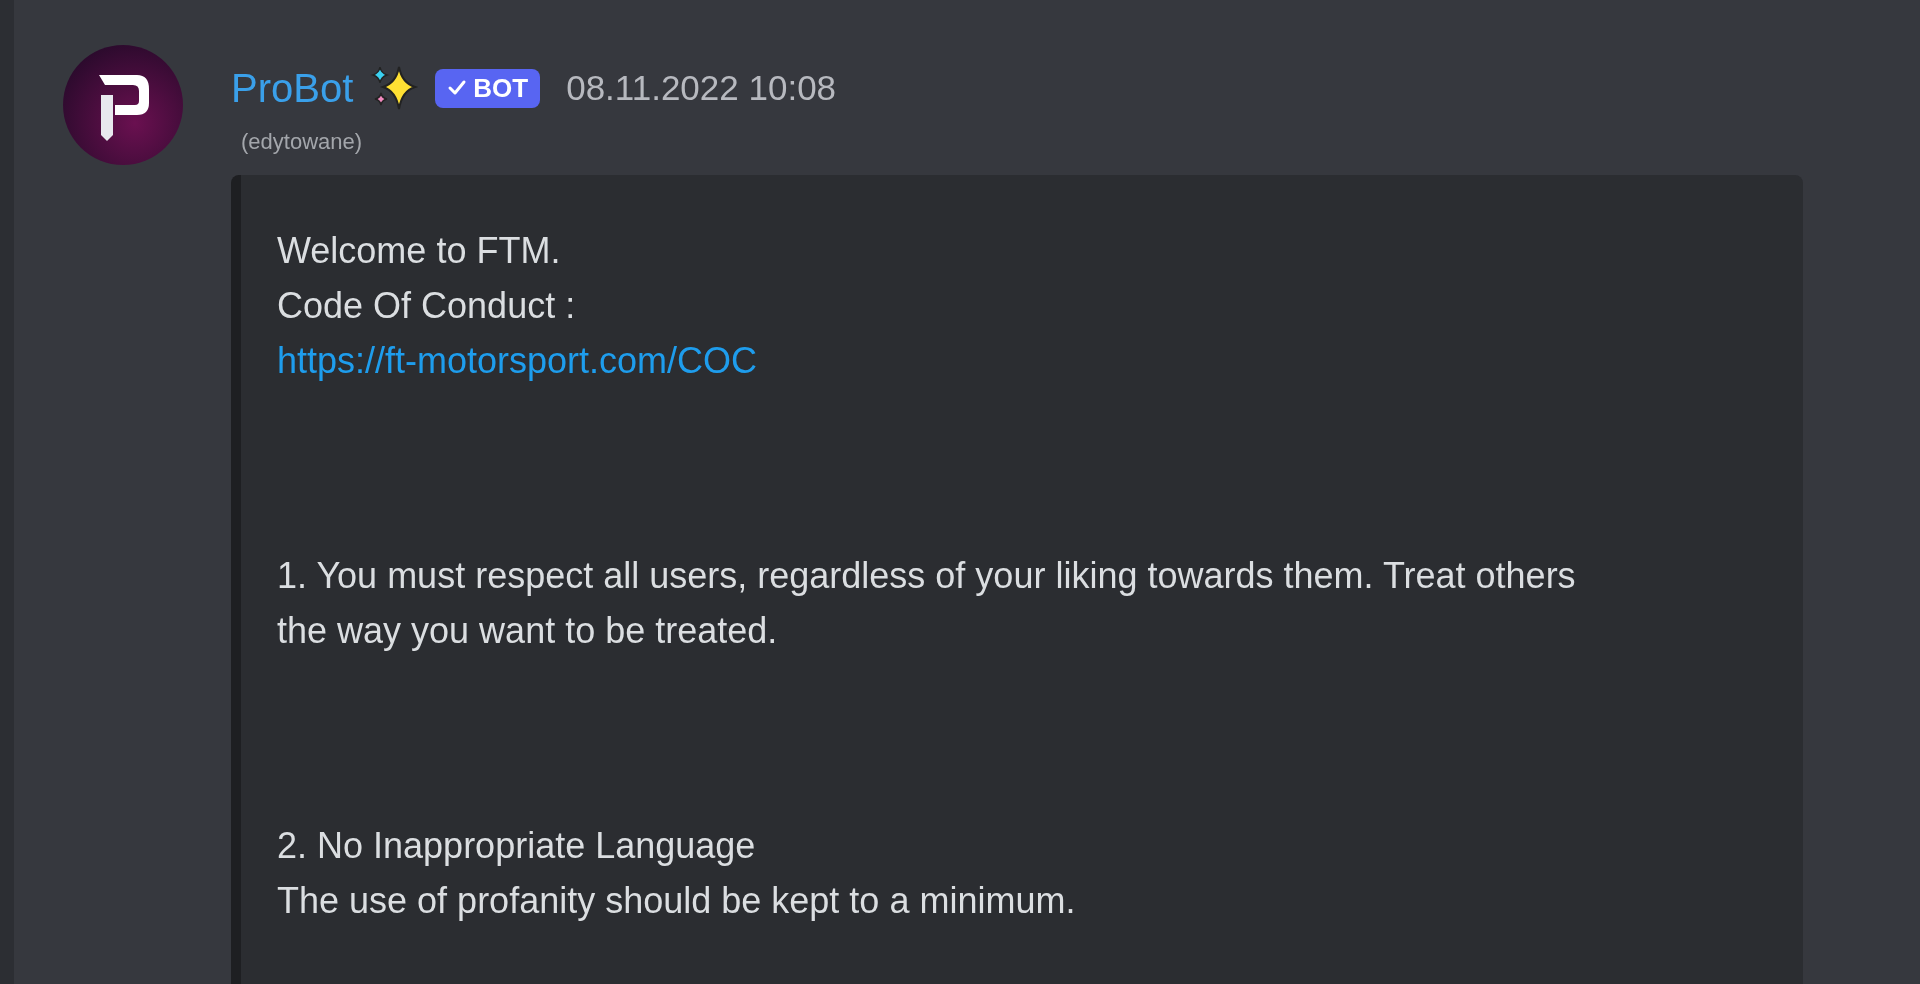  I want to click on embed-text: The use of profanity should be kept to a minimum., so click(676, 901).